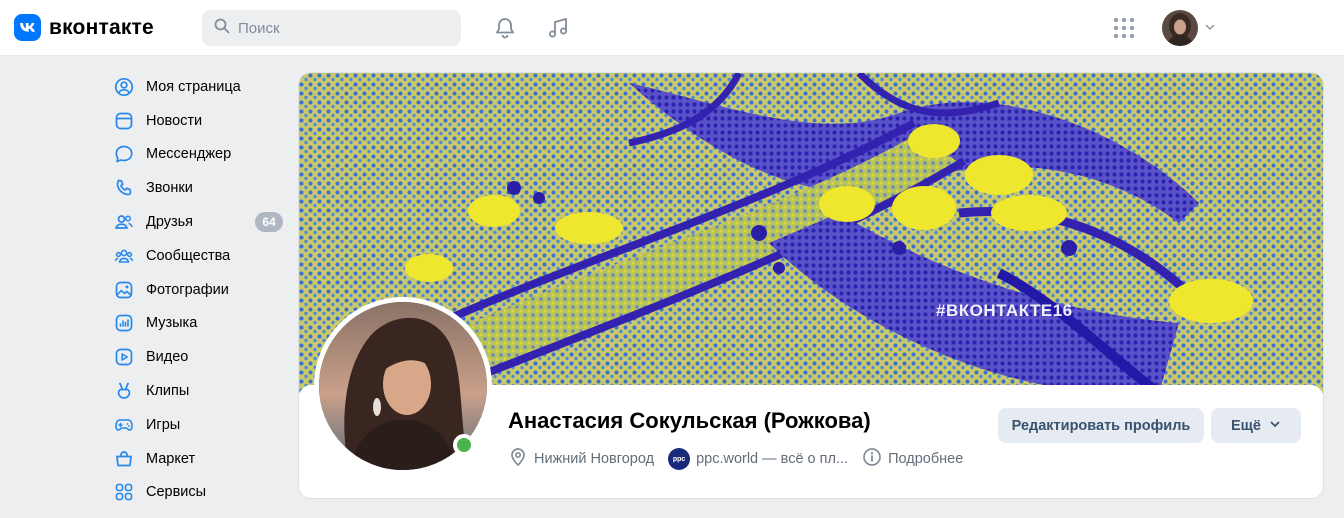 This screenshot has width=1344, height=518. What do you see at coordinates (198, 188) in the screenshot?
I see `sidebar-item-calls: Звонки` at bounding box center [198, 188].